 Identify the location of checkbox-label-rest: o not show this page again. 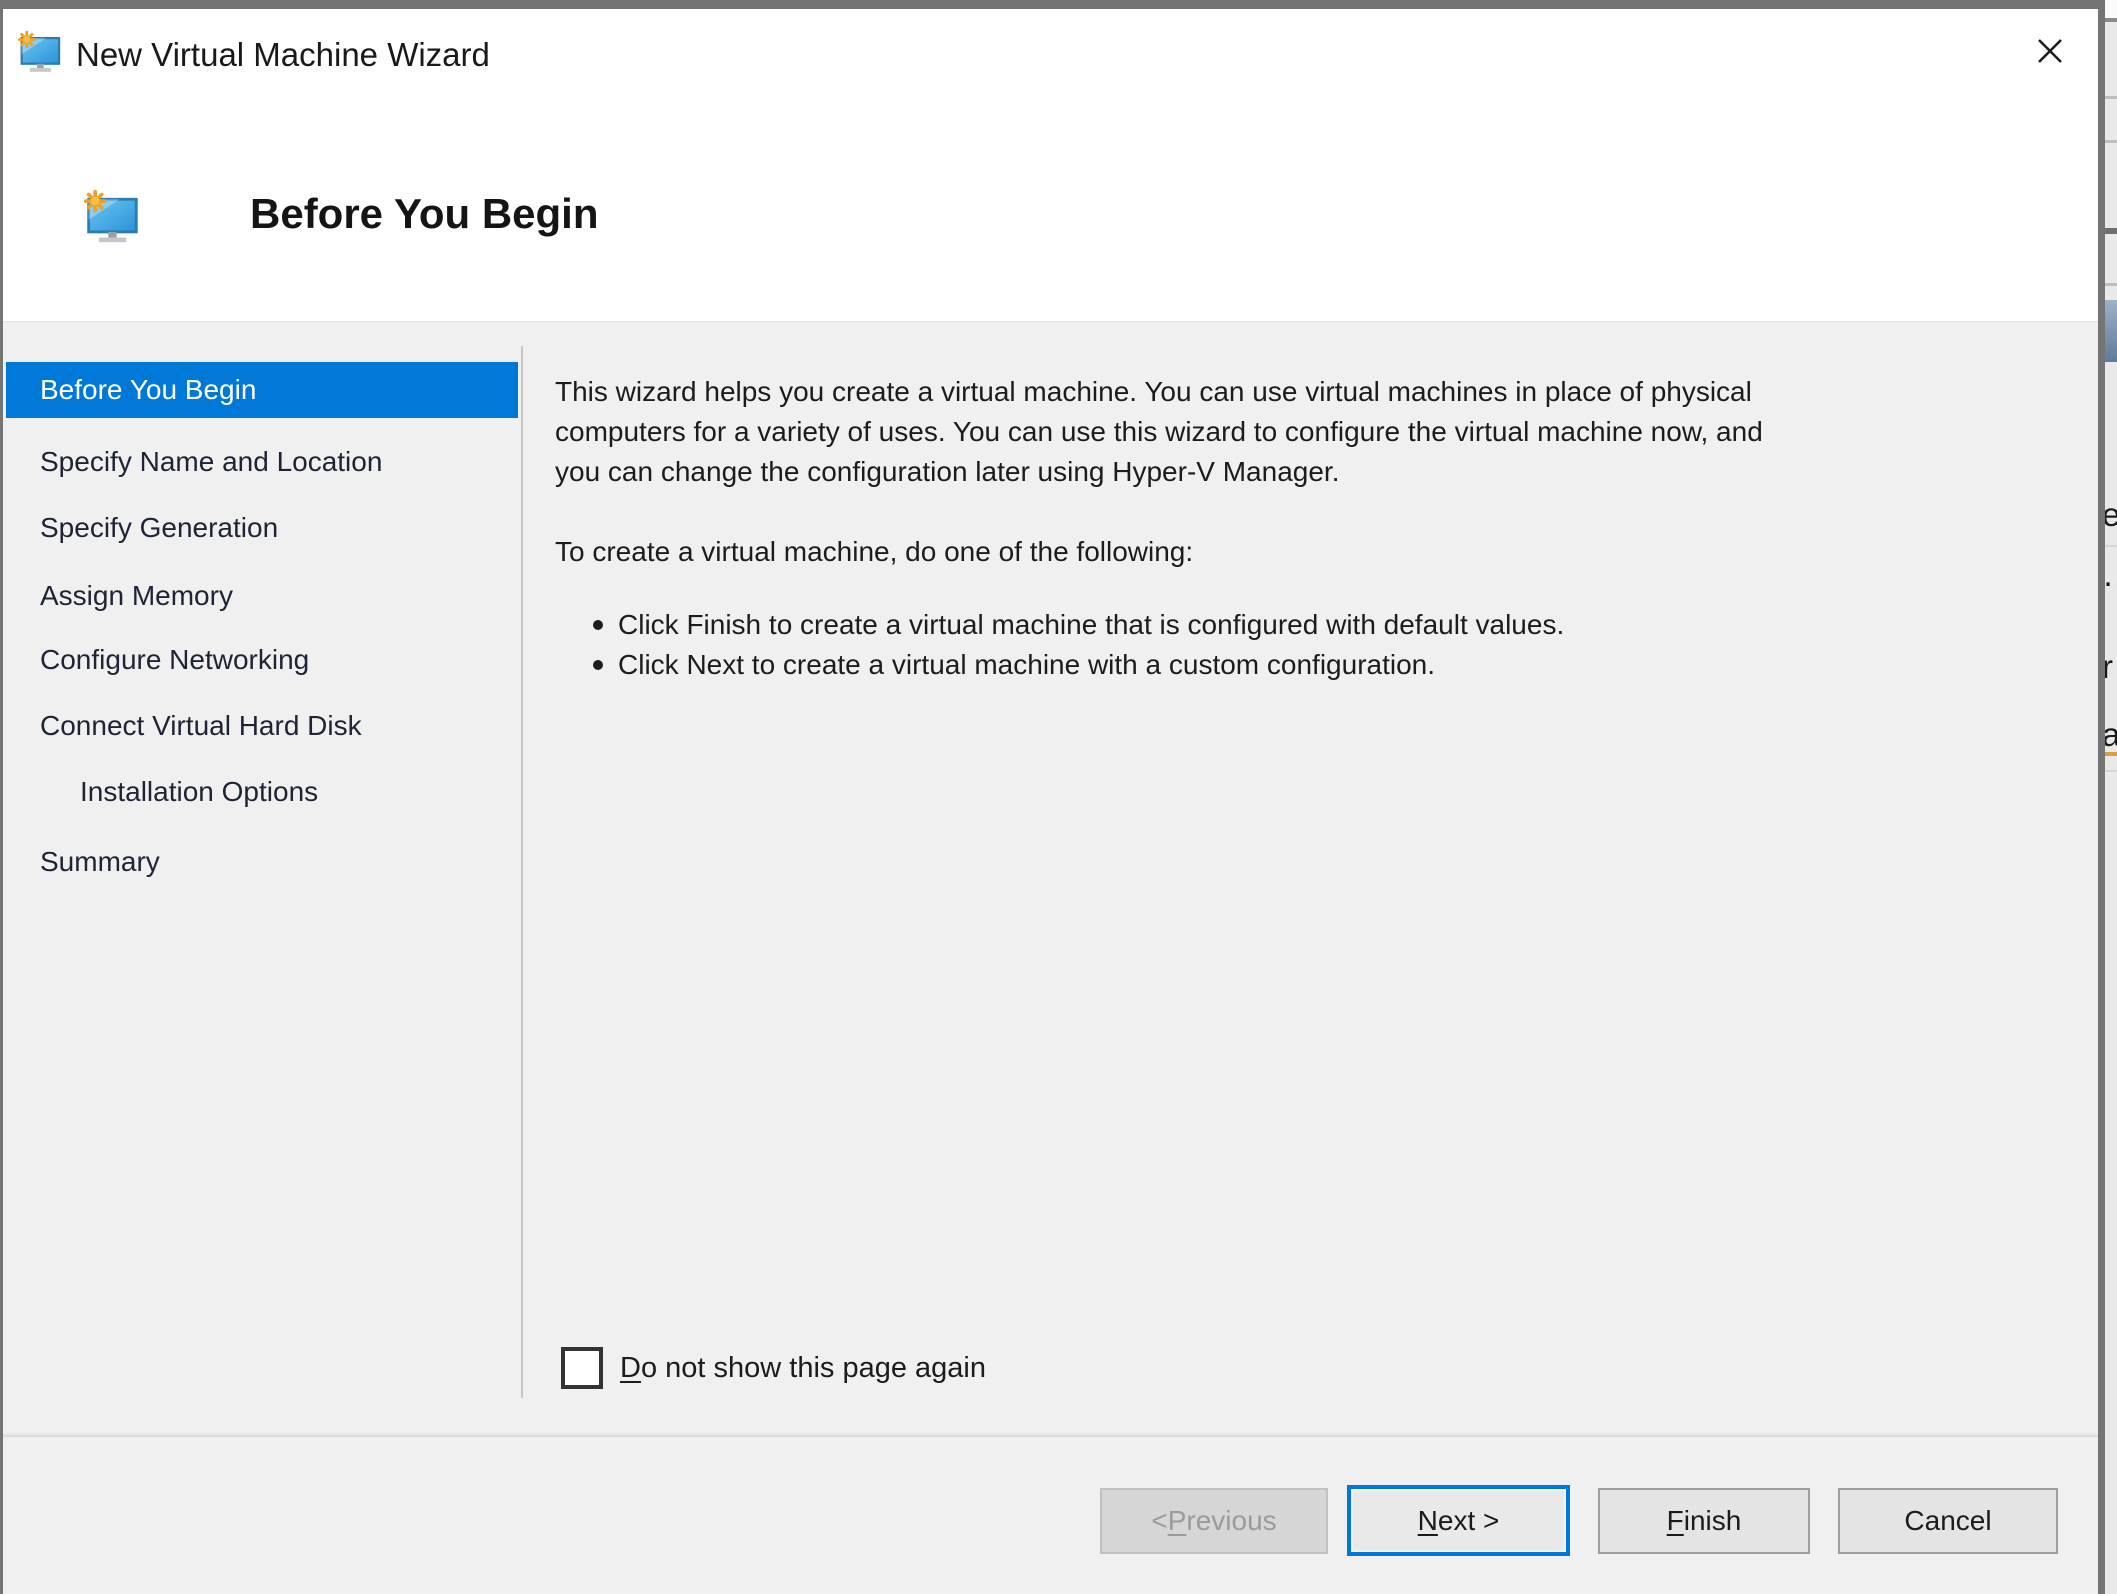
(813, 1367).